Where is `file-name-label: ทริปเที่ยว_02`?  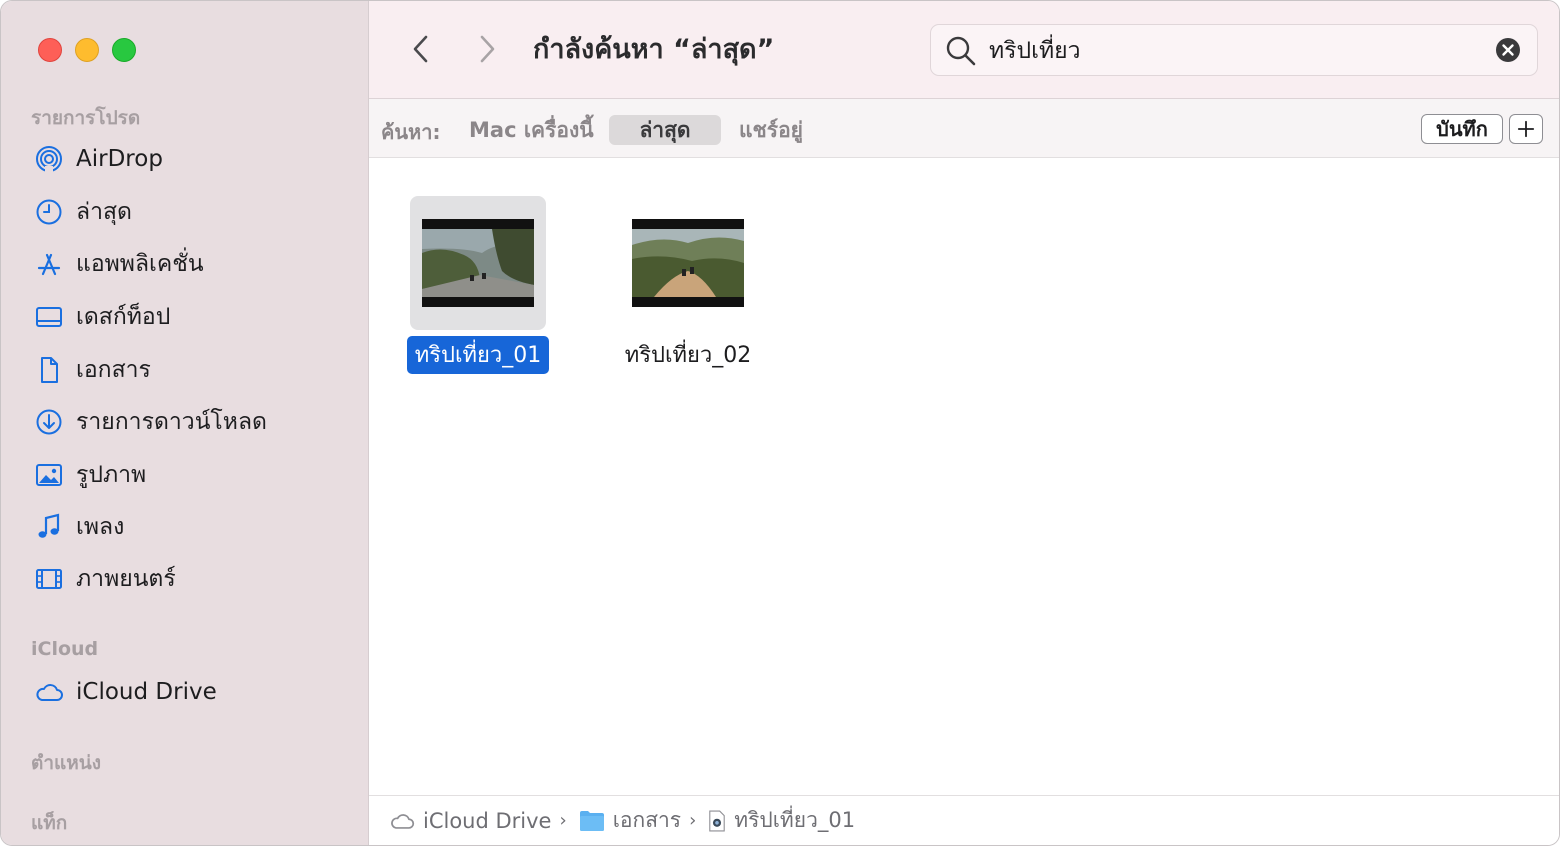 file-name-label: ทริปเที่ยว_02 is located at coordinates (688, 355).